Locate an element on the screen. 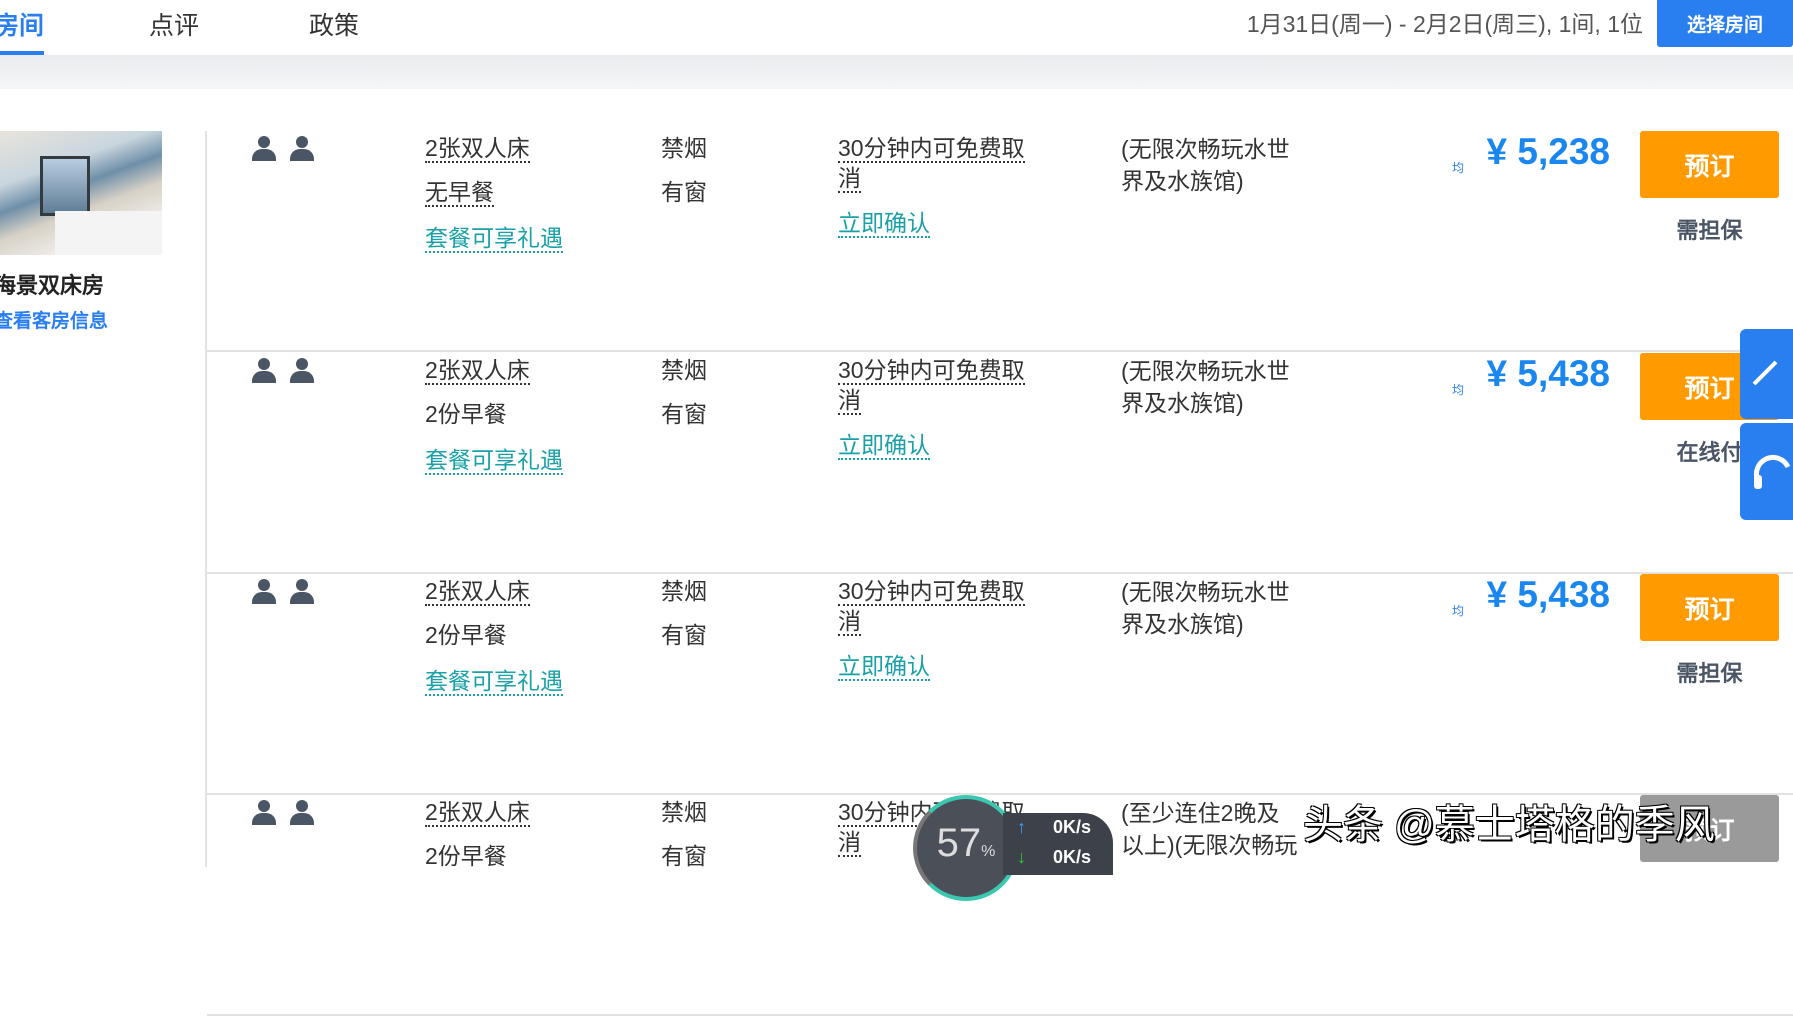 Image resolution: width=1793 pixels, height=1016 pixels. package-note: (至少连住2晚及 以上)(无限次畅玩 is located at coordinates (1209, 829).